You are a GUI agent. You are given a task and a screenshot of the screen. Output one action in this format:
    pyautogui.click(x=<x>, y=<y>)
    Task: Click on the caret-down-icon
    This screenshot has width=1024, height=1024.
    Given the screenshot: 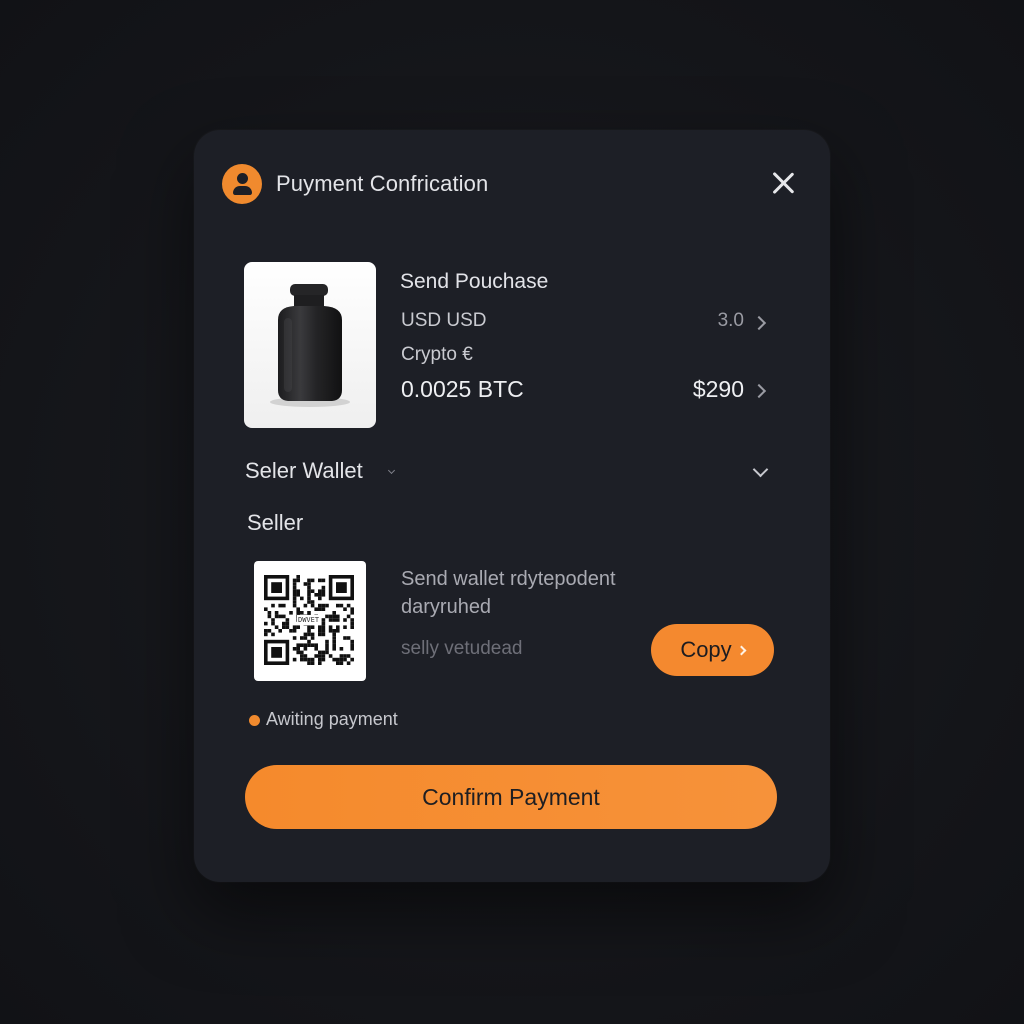 What is the action you would take?
    pyautogui.click(x=391, y=470)
    